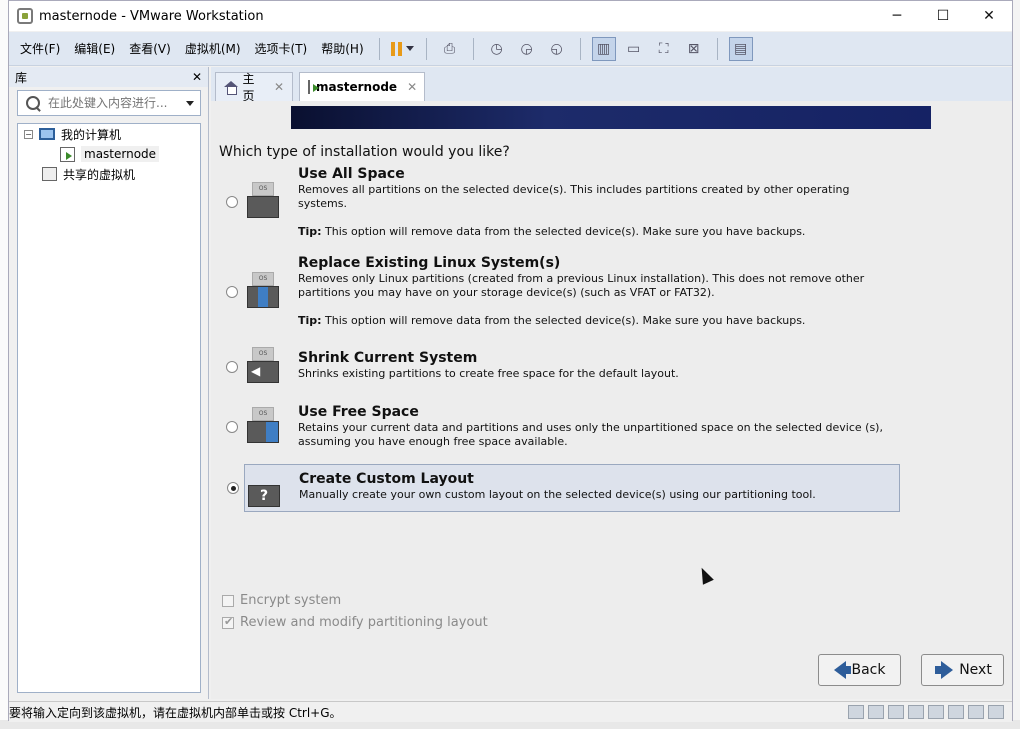 This screenshot has height=729, width=1020. What do you see at coordinates (364, 622) in the screenshot?
I see `checkbox-label: Review and modify partitioning layout` at bounding box center [364, 622].